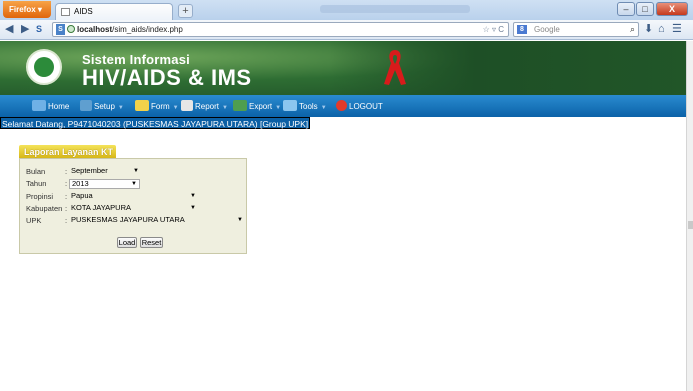  I want to click on tahun-value: 2013, so click(80, 183).